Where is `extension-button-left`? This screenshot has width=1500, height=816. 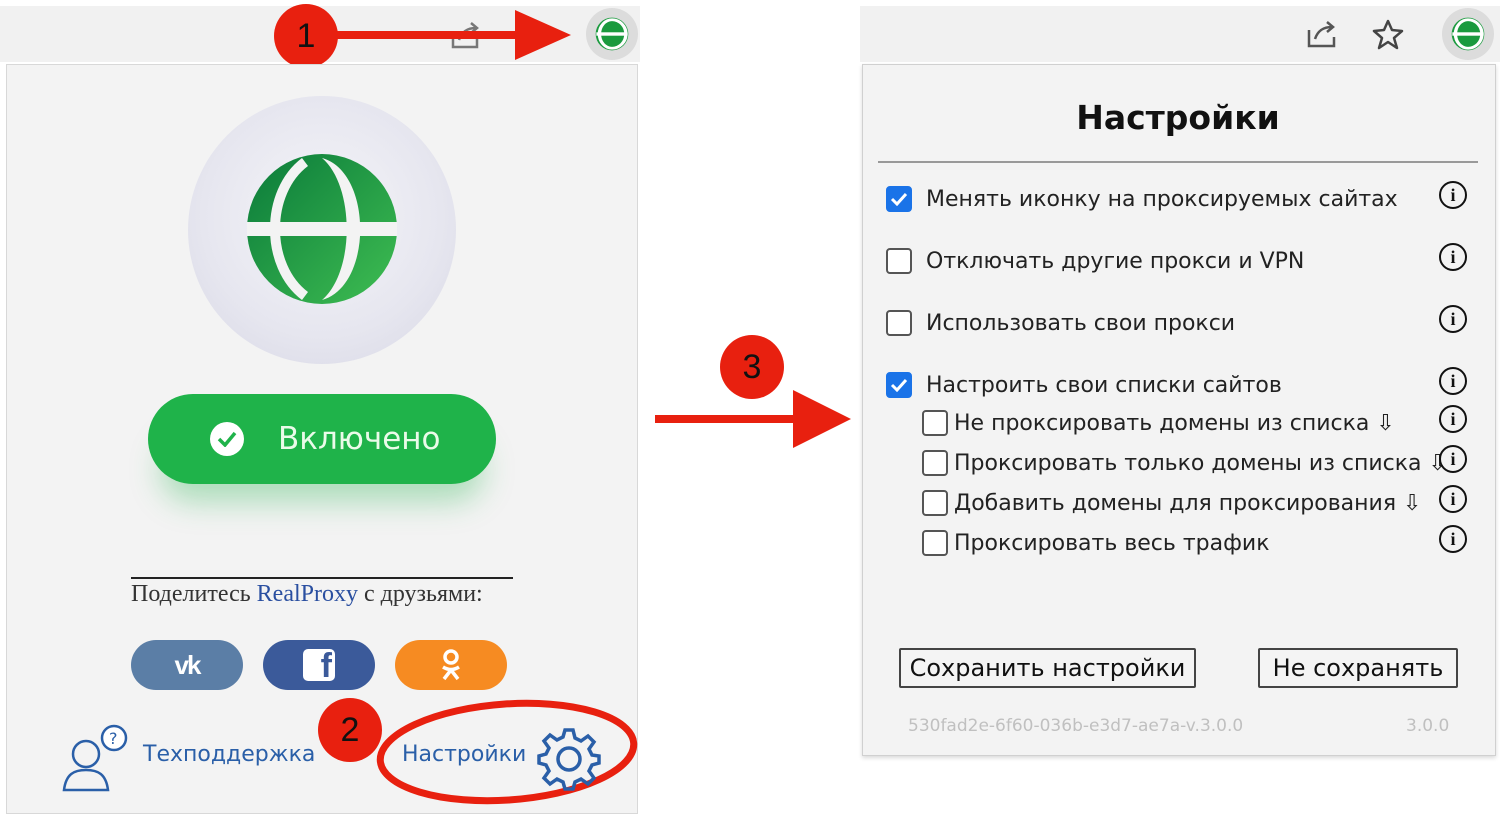 extension-button-left is located at coordinates (612, 34).